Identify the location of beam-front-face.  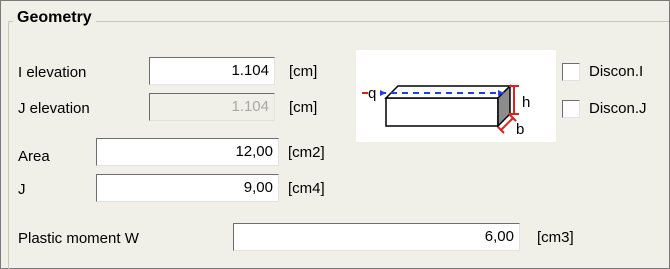
(442, 112).